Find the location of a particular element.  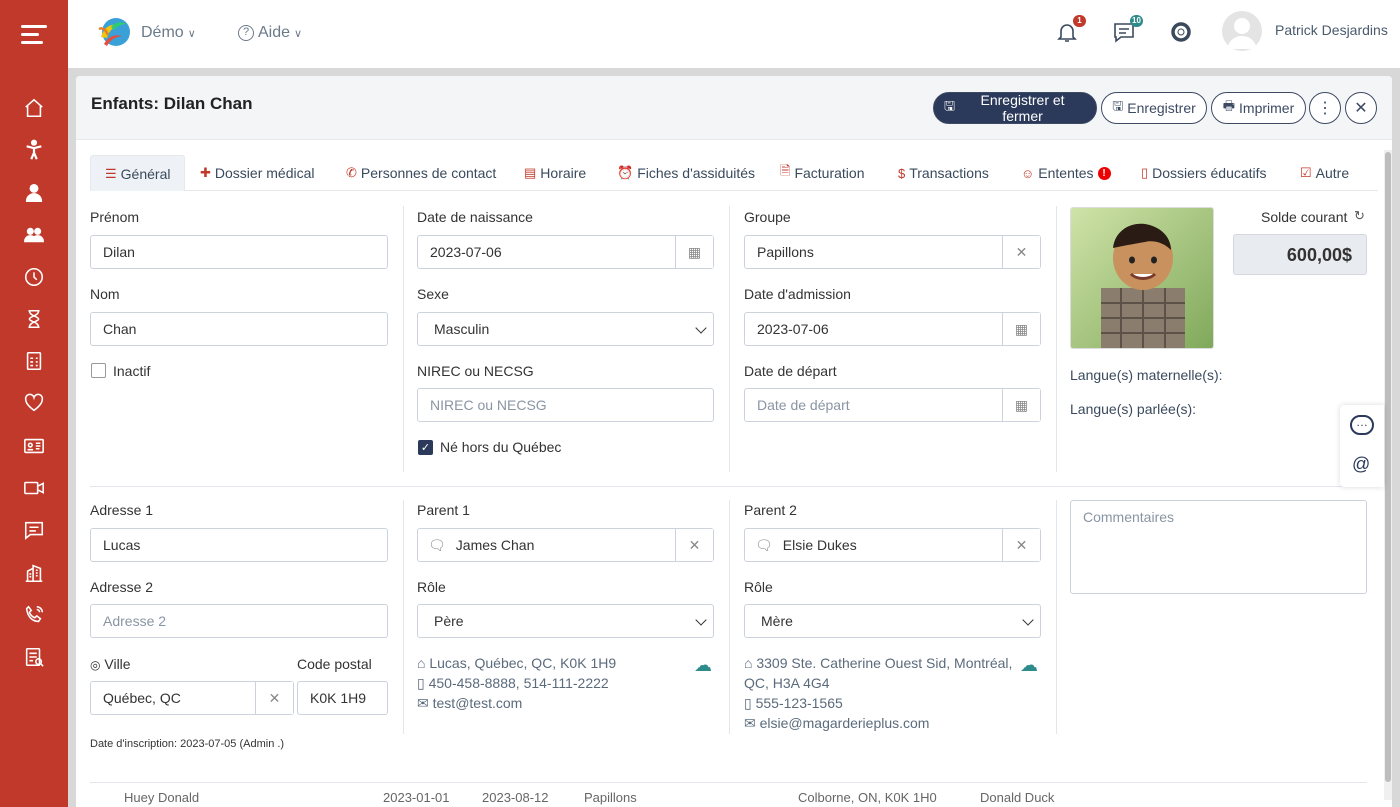

tab-medical: ✚ Dossier médical is located at coordinates (257, 173).